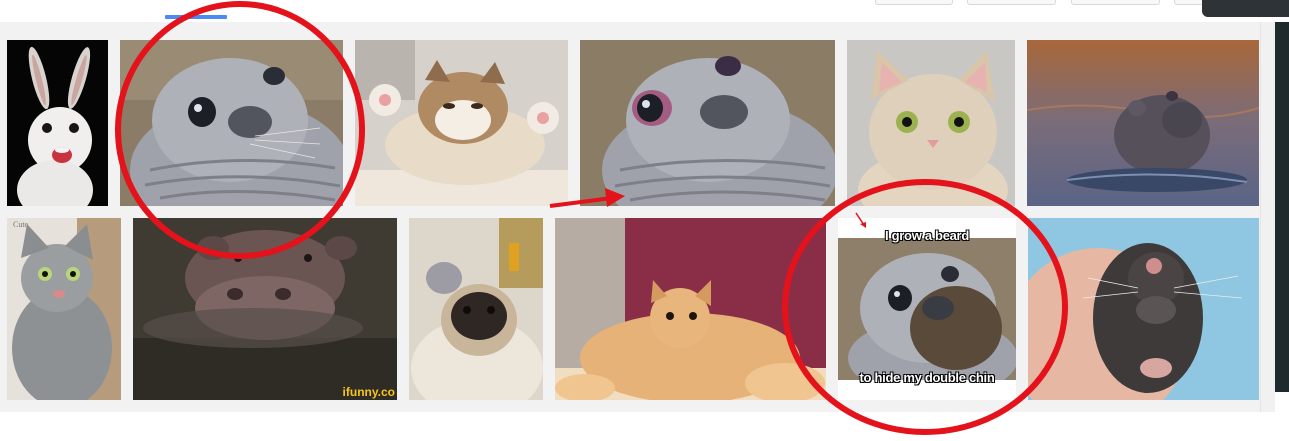 The width and height of the screenshot is (1289, 441). What do you see at coordinates (644, 11) in the screenshot?
I see `top-toolbar` at bounding box center [644, 11].